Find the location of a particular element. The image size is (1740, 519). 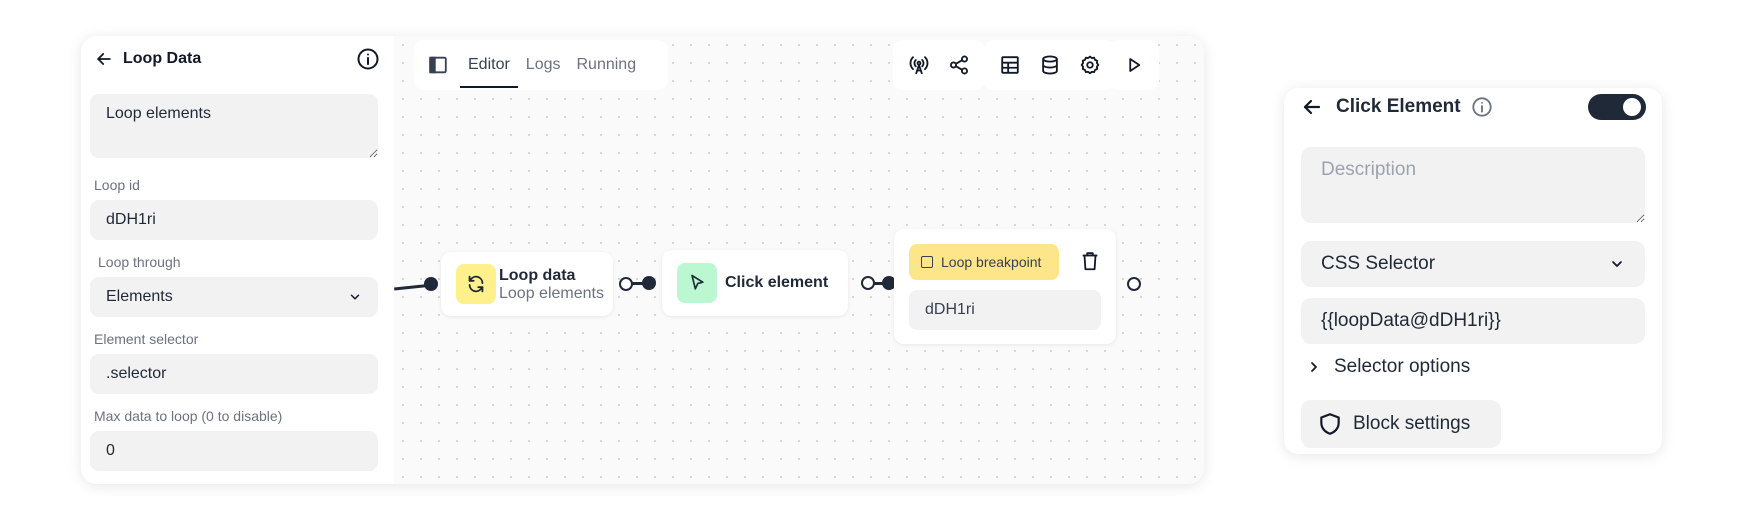

toolbar-group-run is located at coordinates (1134, 65).